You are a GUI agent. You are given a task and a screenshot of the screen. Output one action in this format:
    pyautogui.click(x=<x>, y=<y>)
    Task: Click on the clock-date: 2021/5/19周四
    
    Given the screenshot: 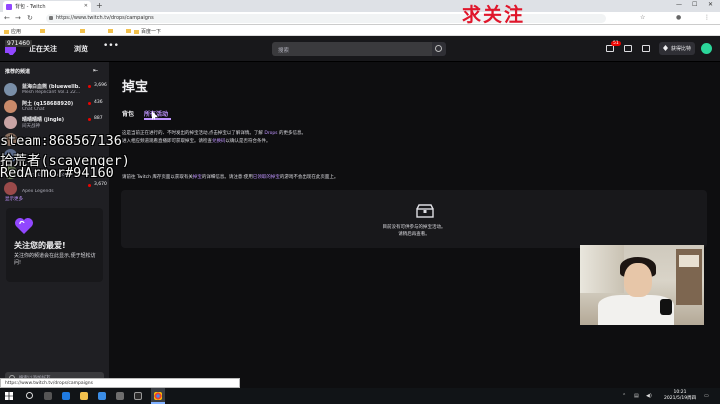 What is the action you would take?
    pyautogui.click(x=680, y=398)
    